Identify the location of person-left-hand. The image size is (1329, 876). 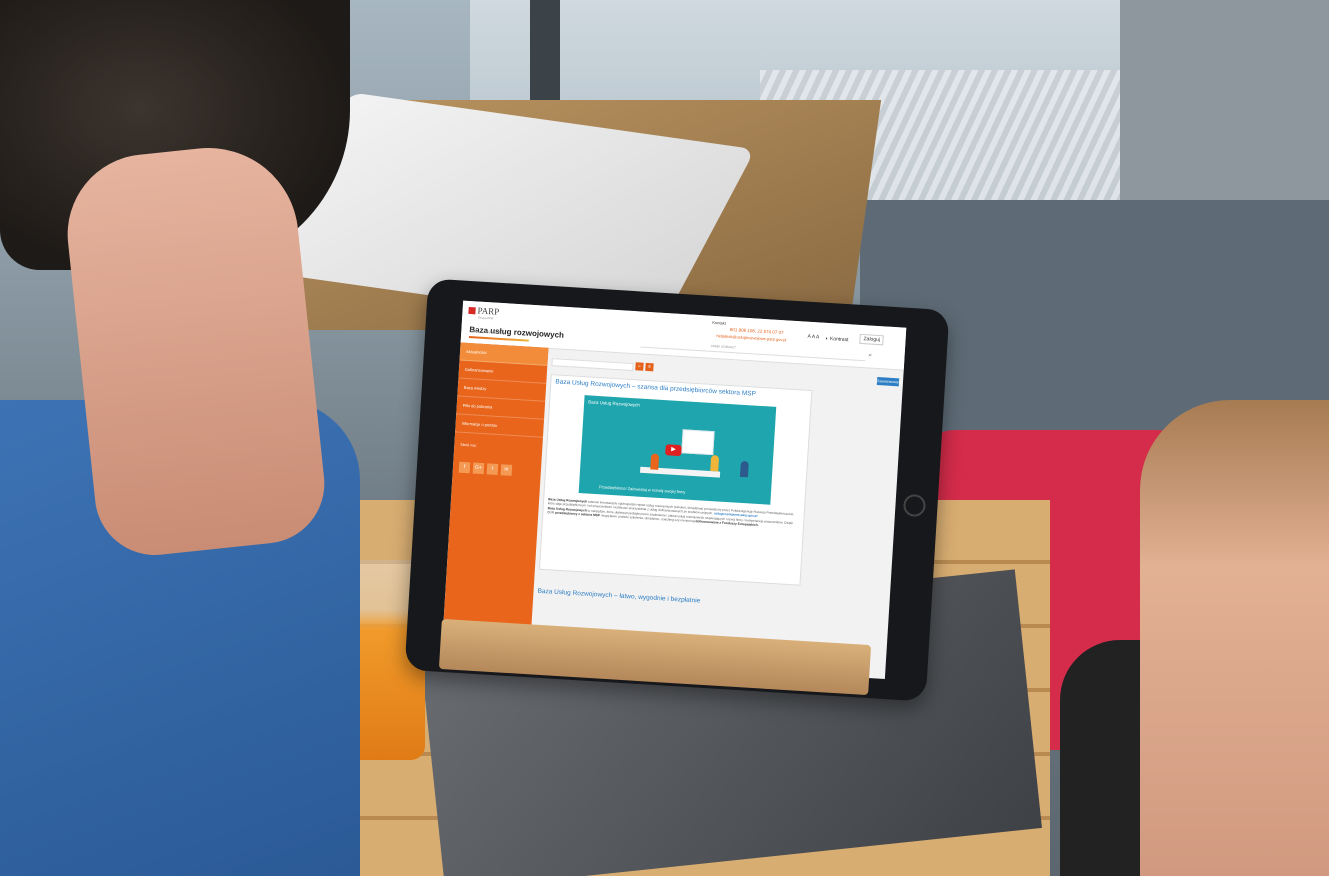
(195, 350).